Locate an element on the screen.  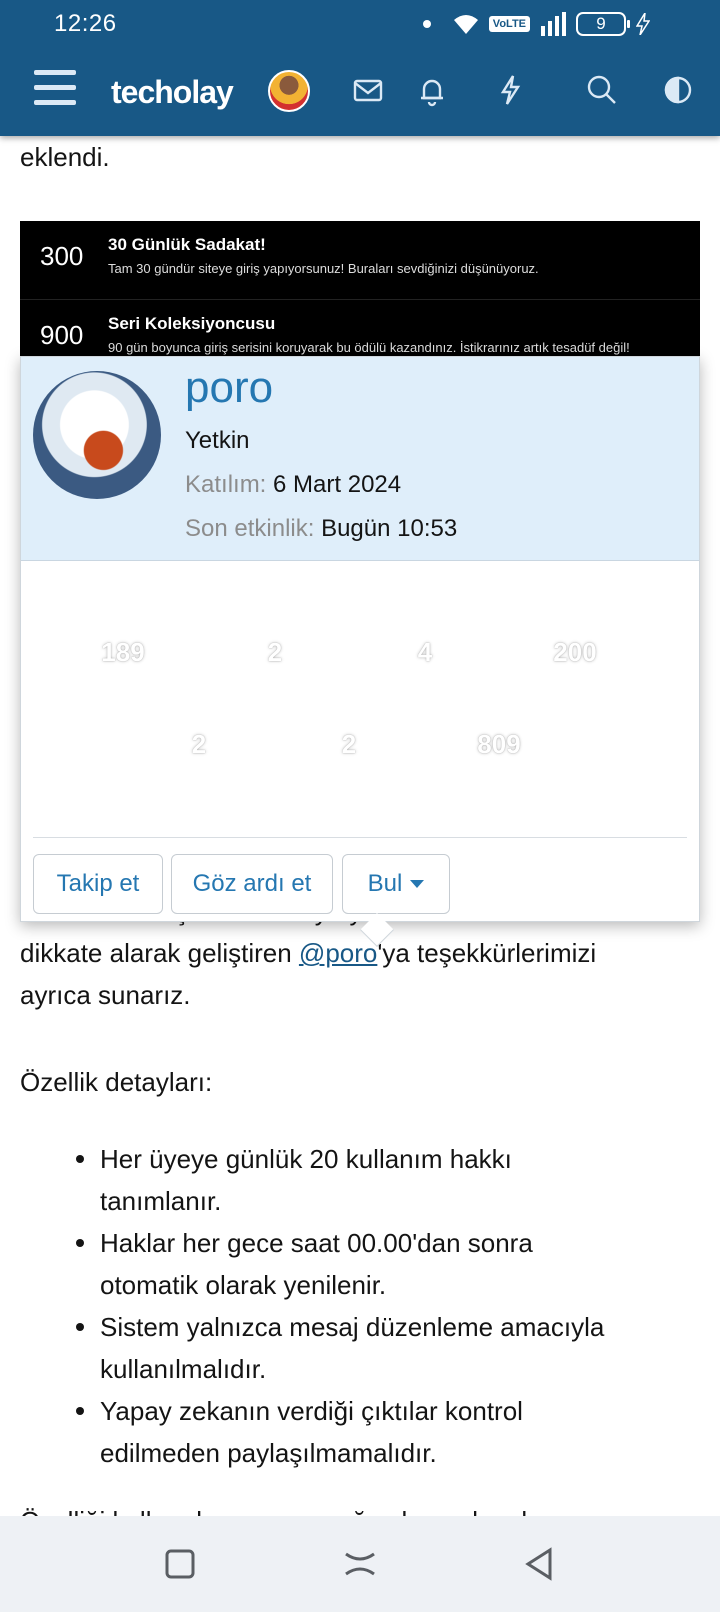
profile-username: poro is located at coordinates (229, 388).